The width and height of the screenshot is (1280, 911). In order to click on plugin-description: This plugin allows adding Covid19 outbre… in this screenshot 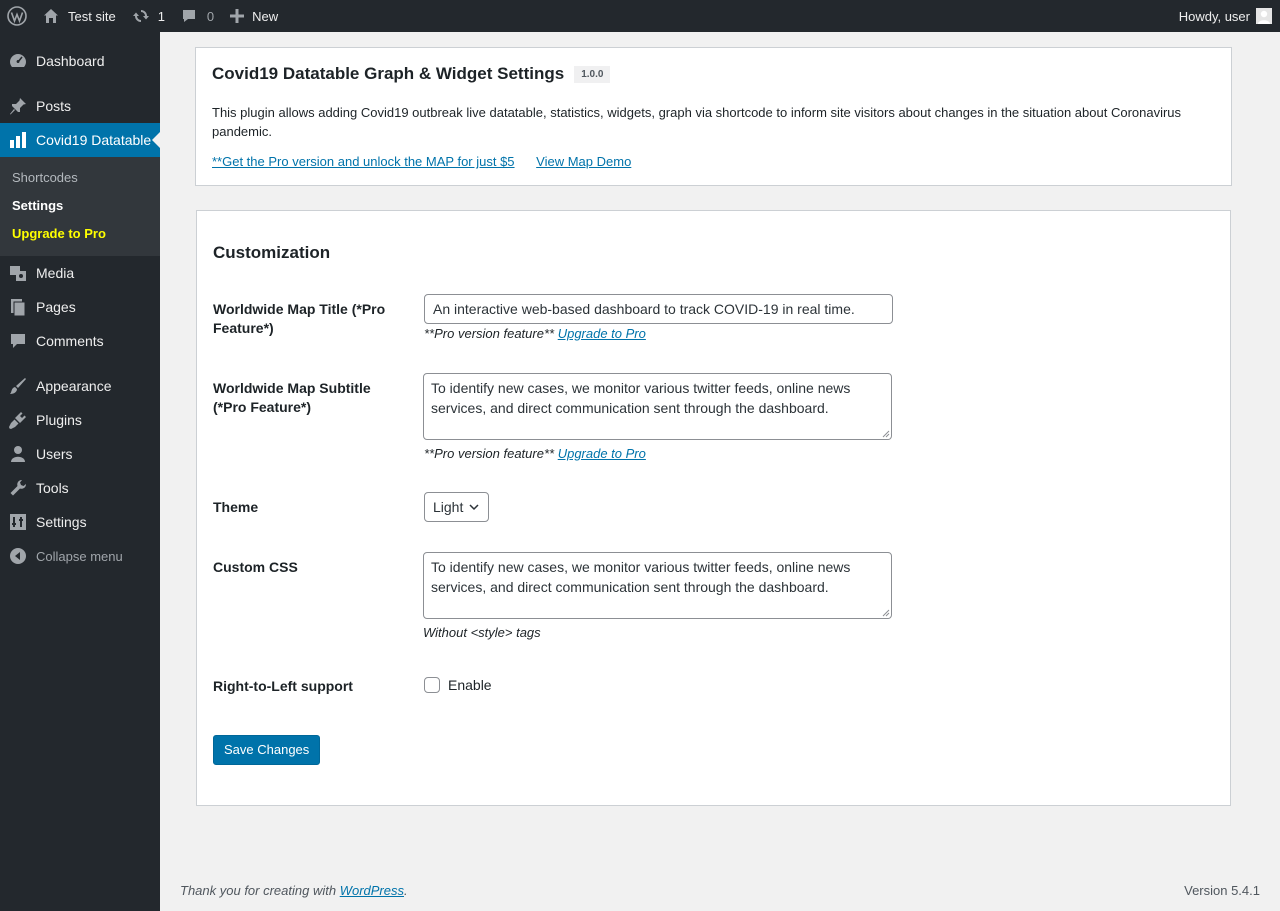, I will do `click(697, 122)`.